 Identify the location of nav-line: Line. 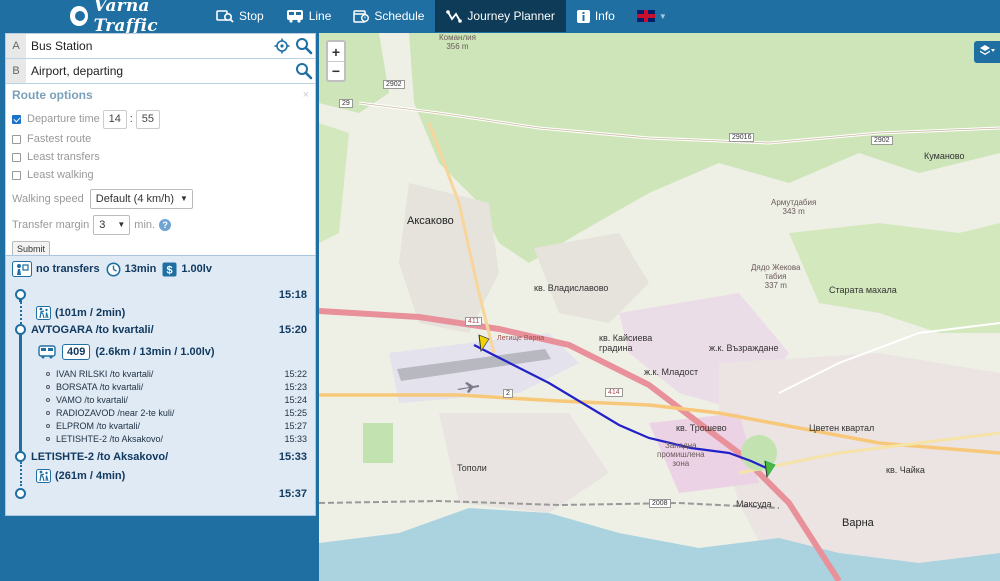
(309, 16).